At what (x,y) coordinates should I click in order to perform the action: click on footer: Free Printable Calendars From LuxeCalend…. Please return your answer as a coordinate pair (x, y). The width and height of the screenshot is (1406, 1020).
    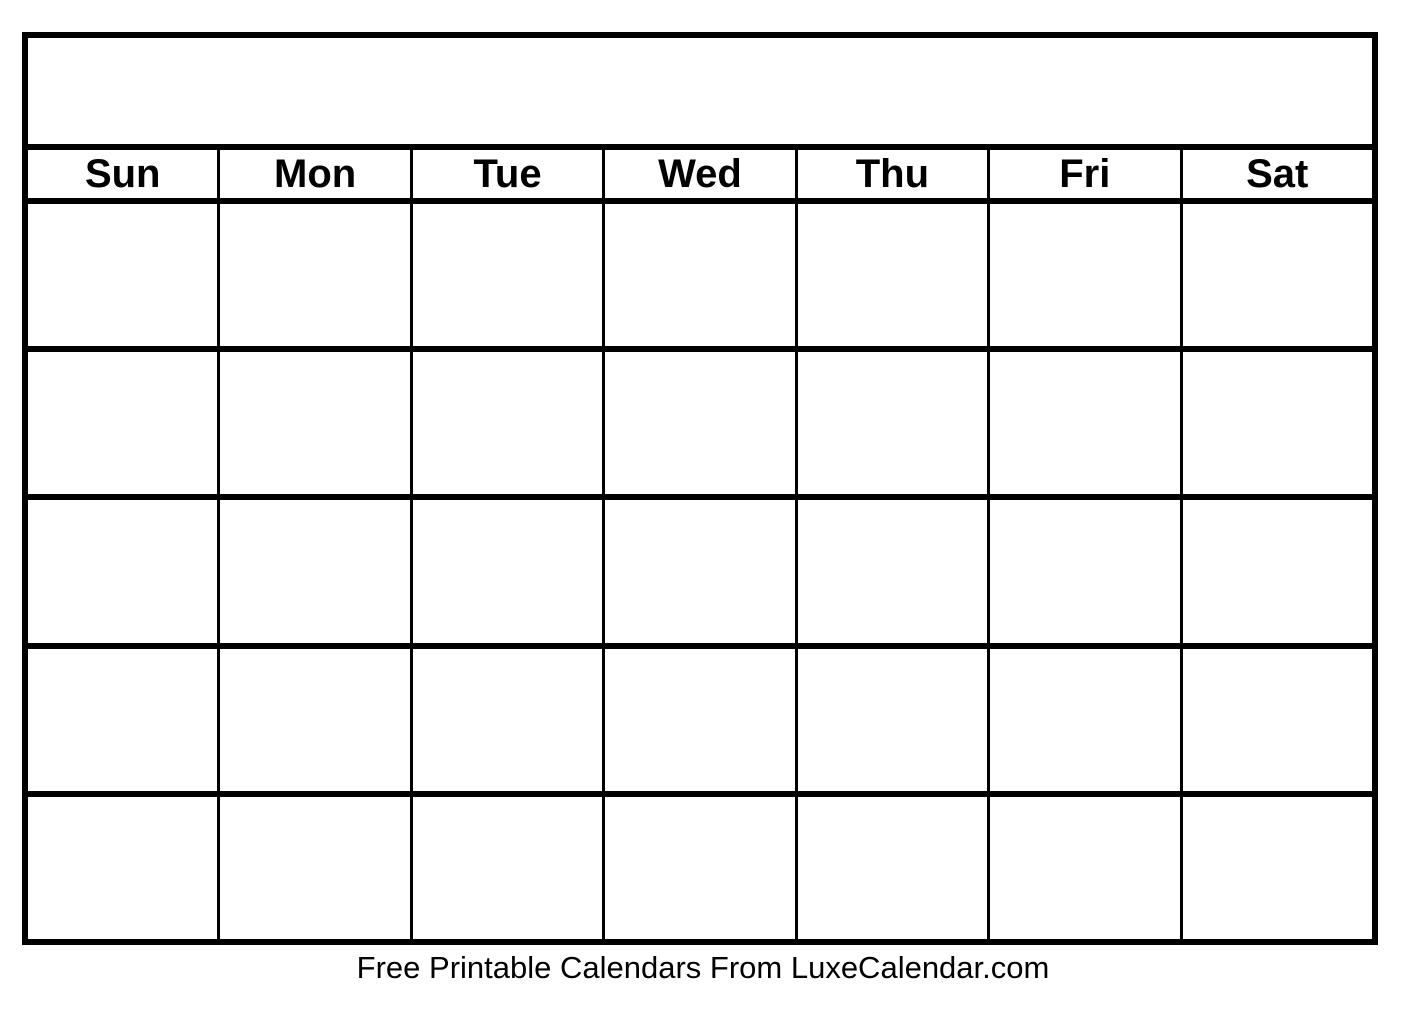
    Looking at the image, I should click on (703, 967).